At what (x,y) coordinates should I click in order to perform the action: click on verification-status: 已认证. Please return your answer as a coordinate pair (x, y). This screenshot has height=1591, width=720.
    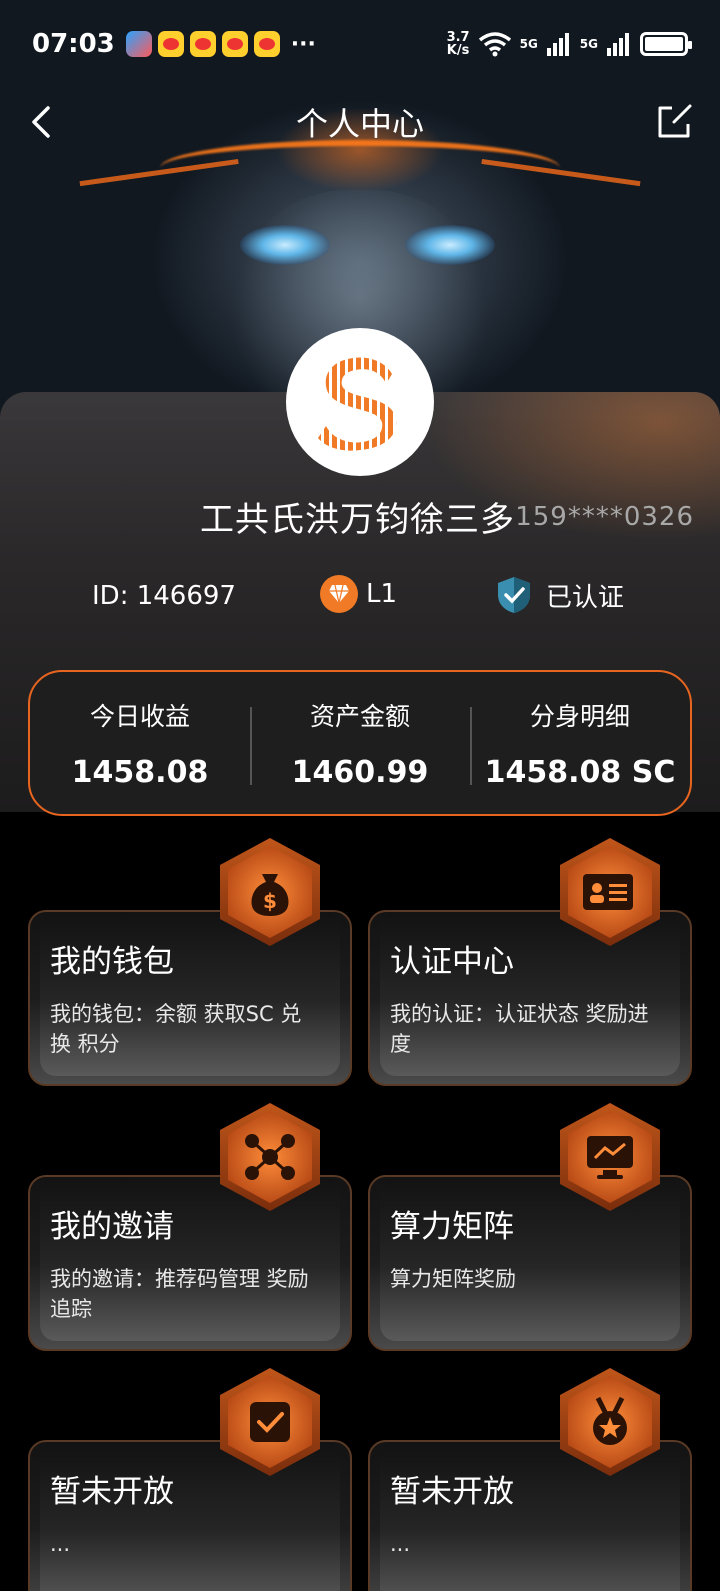
    Looking at the image, I should click on (559, 595).